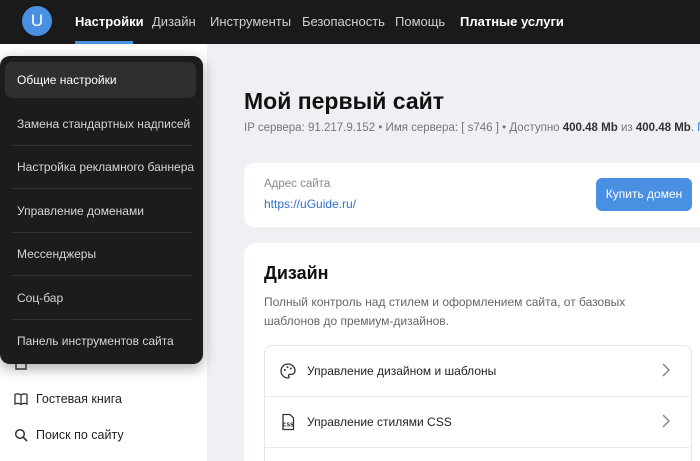 The width and height of the screenshot is (700, 461). I want to click on menu-item-domains: Управление доменами, so click(100, 211).